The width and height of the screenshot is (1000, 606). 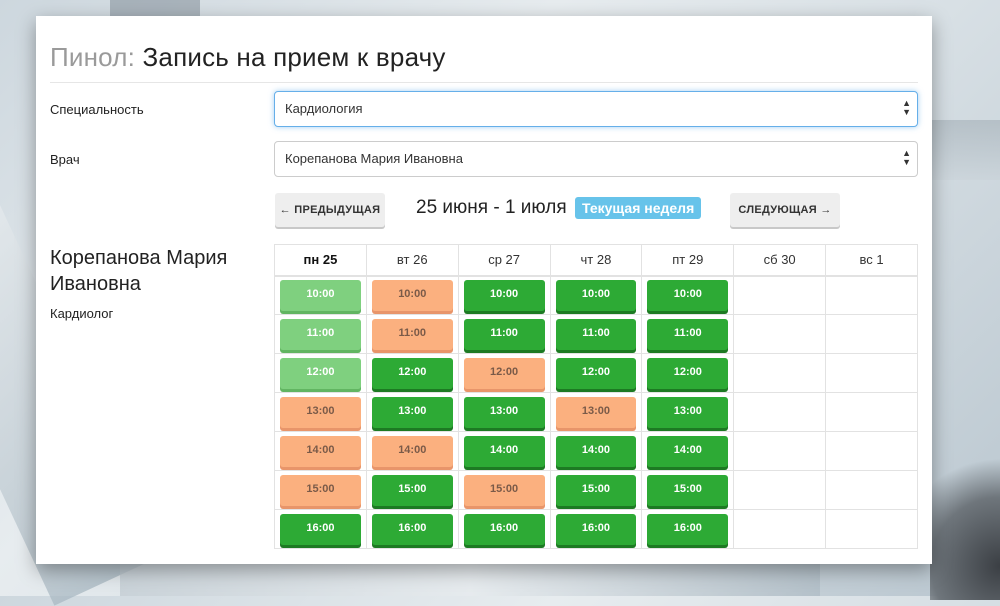 What do you see at coordinates (780, 260) in the screenshot?
I see `day-header: сб 30` at bounding box center [780, 260].